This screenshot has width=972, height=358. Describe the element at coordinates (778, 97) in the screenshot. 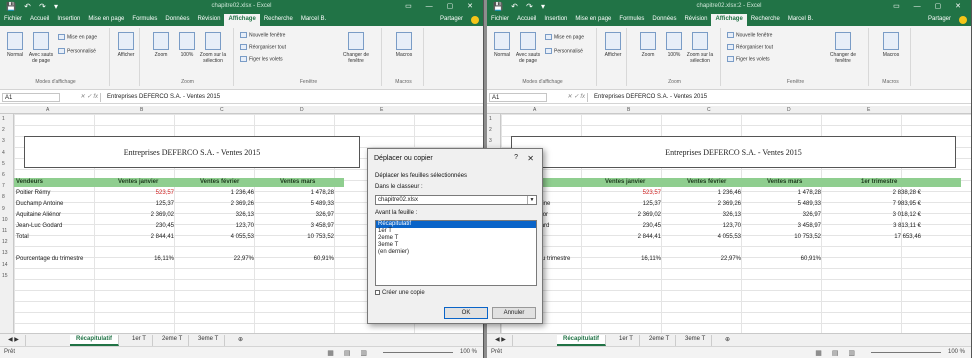

I see `formula-input: Entreprises DEFERCO S.A. - Ventes 2015` at that location.